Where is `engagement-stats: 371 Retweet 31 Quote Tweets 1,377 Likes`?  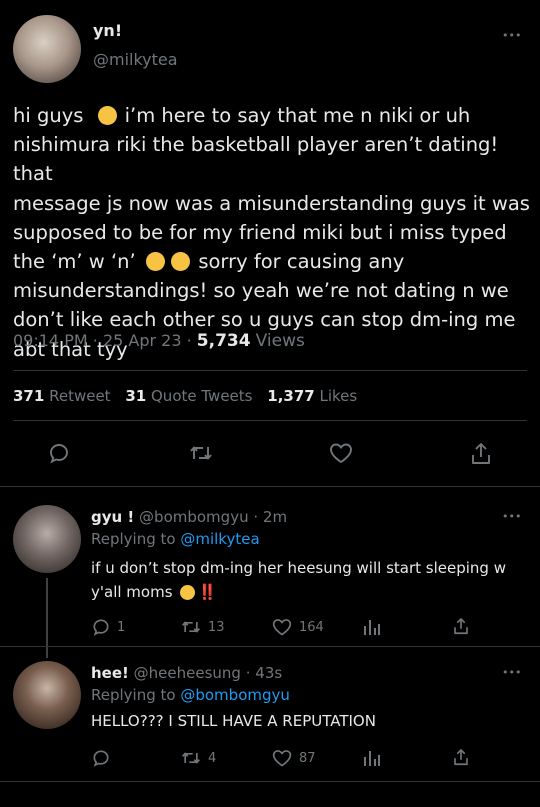
engagement-stats: 371 Retweet 31 Quote Tweets 1,377 Likes is located at coordinates (185, 396).